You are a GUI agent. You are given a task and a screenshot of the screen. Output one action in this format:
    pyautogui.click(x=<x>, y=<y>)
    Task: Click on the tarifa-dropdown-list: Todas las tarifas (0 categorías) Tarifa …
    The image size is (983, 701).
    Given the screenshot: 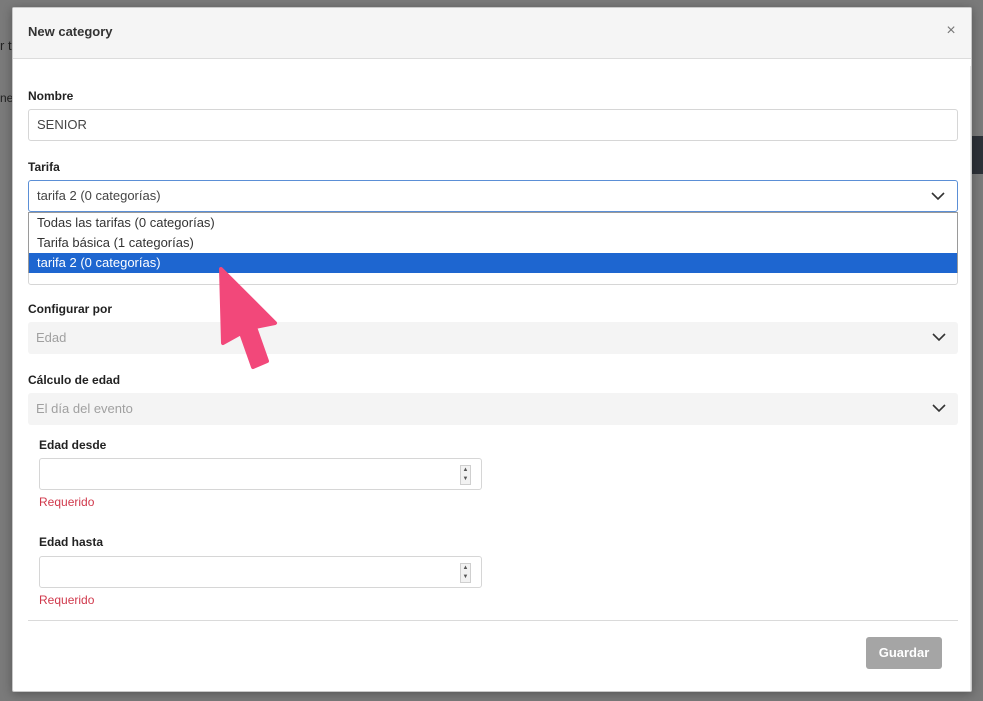 What is the action you would take?
    pyautogui.click(x=493, y=242)
    